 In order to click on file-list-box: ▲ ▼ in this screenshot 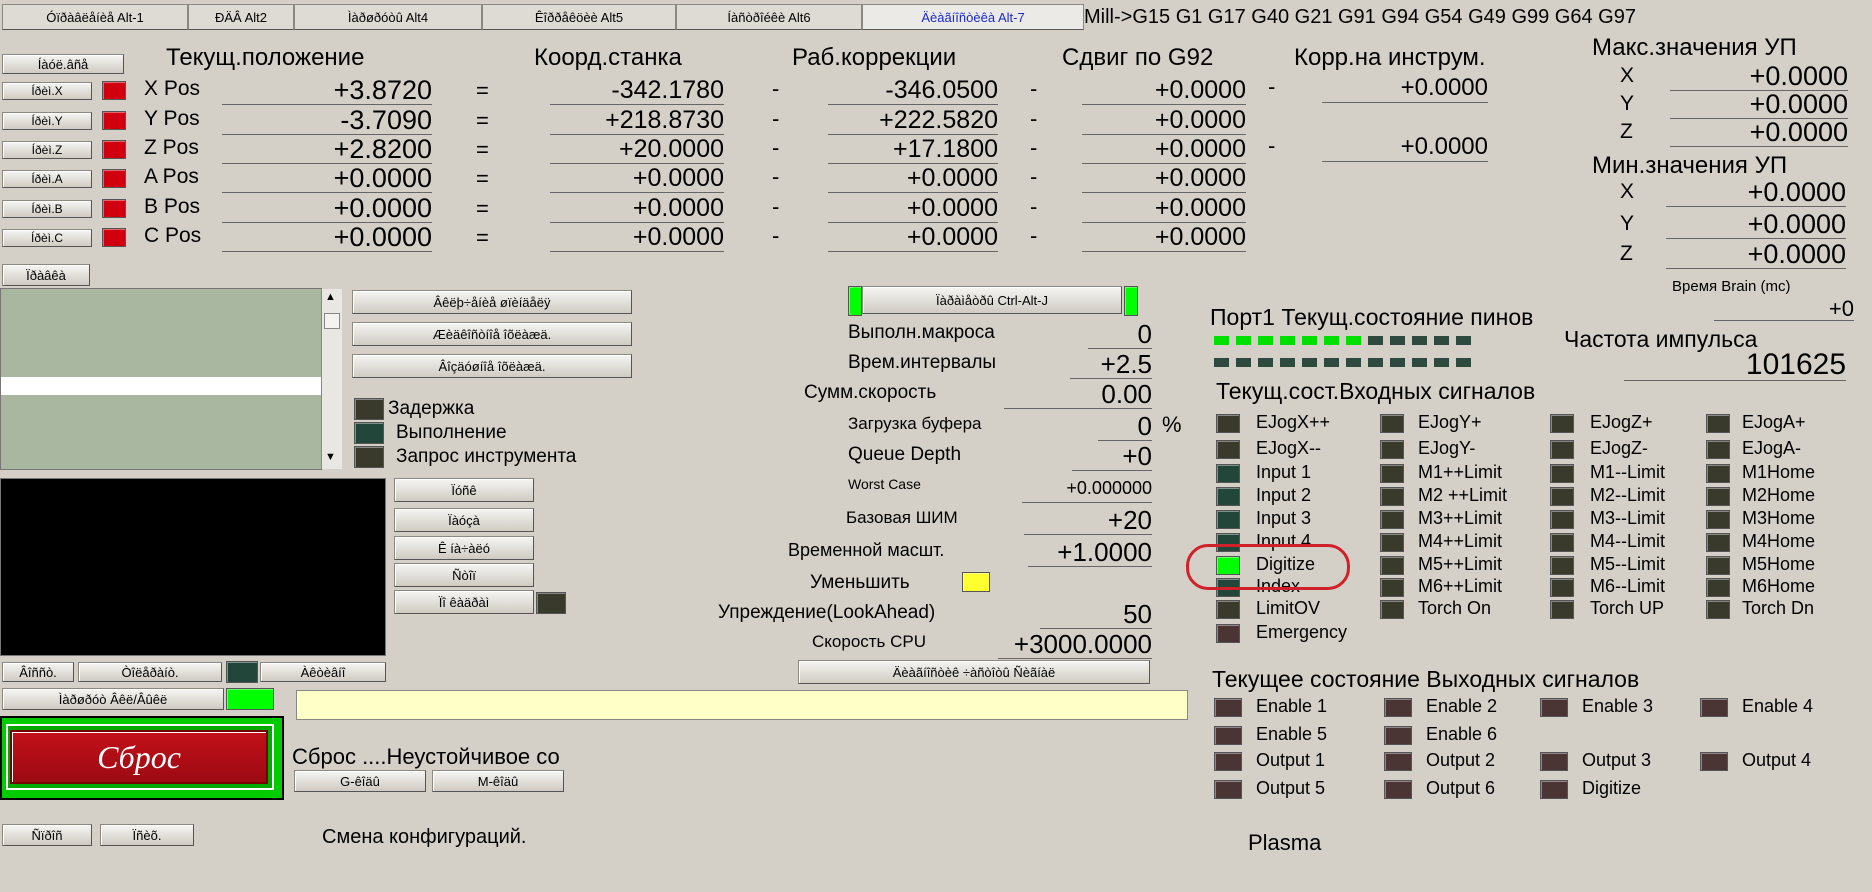, I will do `click(171, 379)`.